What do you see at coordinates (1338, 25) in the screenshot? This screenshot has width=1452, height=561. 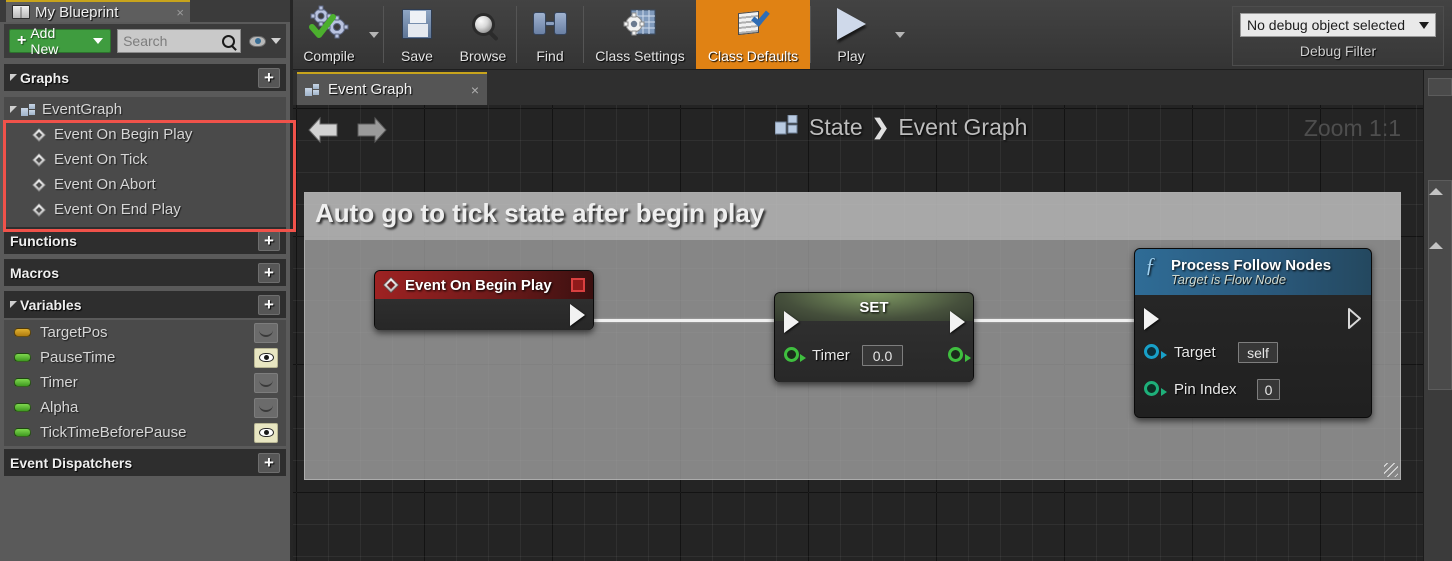 I see `debug-object-select: No debug object selected` at bounding box center [1338, 25].